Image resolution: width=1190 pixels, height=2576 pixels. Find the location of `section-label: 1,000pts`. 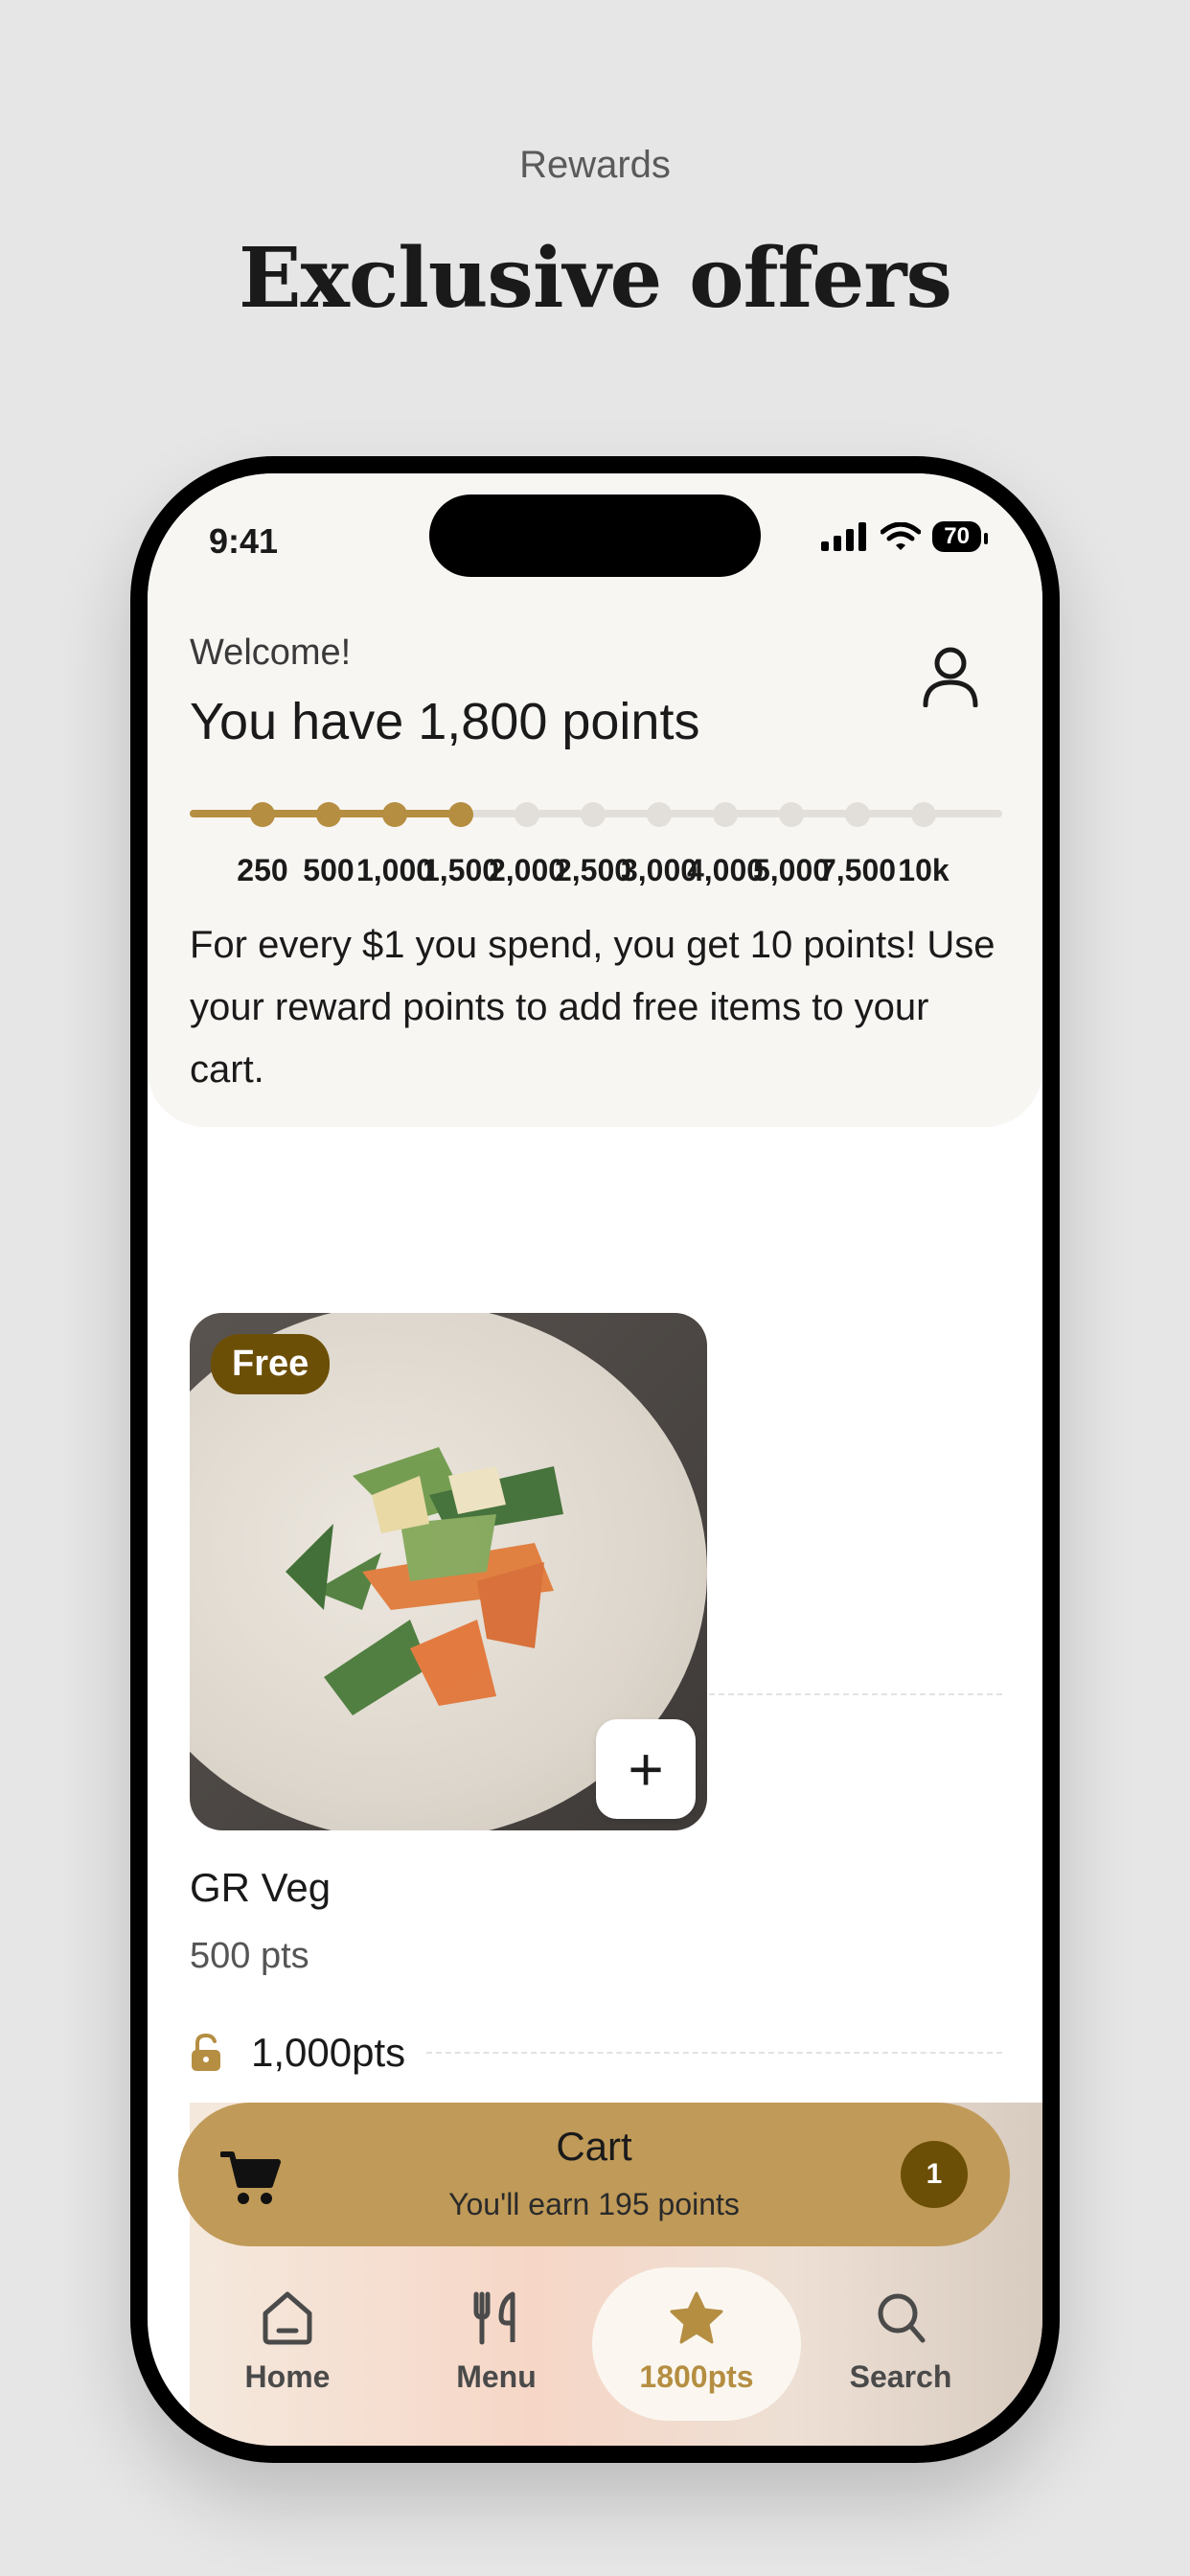

section-label: 1,000pts is located at coordinates (328, 2052).